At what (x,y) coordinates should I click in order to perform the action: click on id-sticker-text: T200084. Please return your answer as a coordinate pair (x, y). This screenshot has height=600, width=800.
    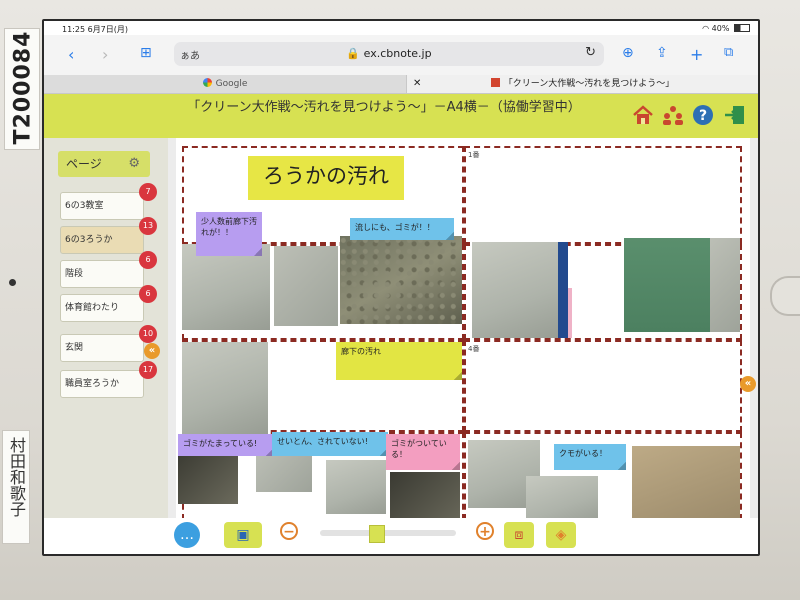
    Looking at the image, I should click on (23, 87).